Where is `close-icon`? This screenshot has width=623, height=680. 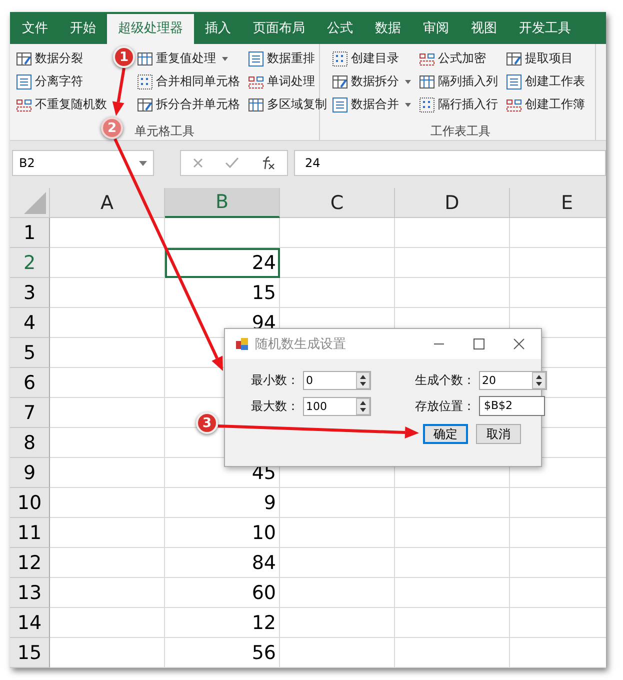 close-icon is located at coordinates (519, 344).